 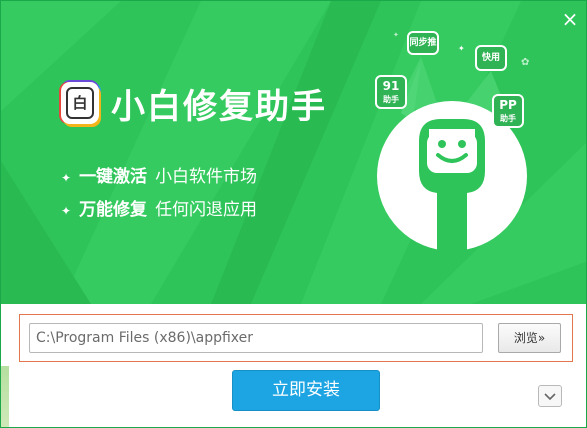 I want to click on pp-sub-label: 助手, so click(x=508, y=118).